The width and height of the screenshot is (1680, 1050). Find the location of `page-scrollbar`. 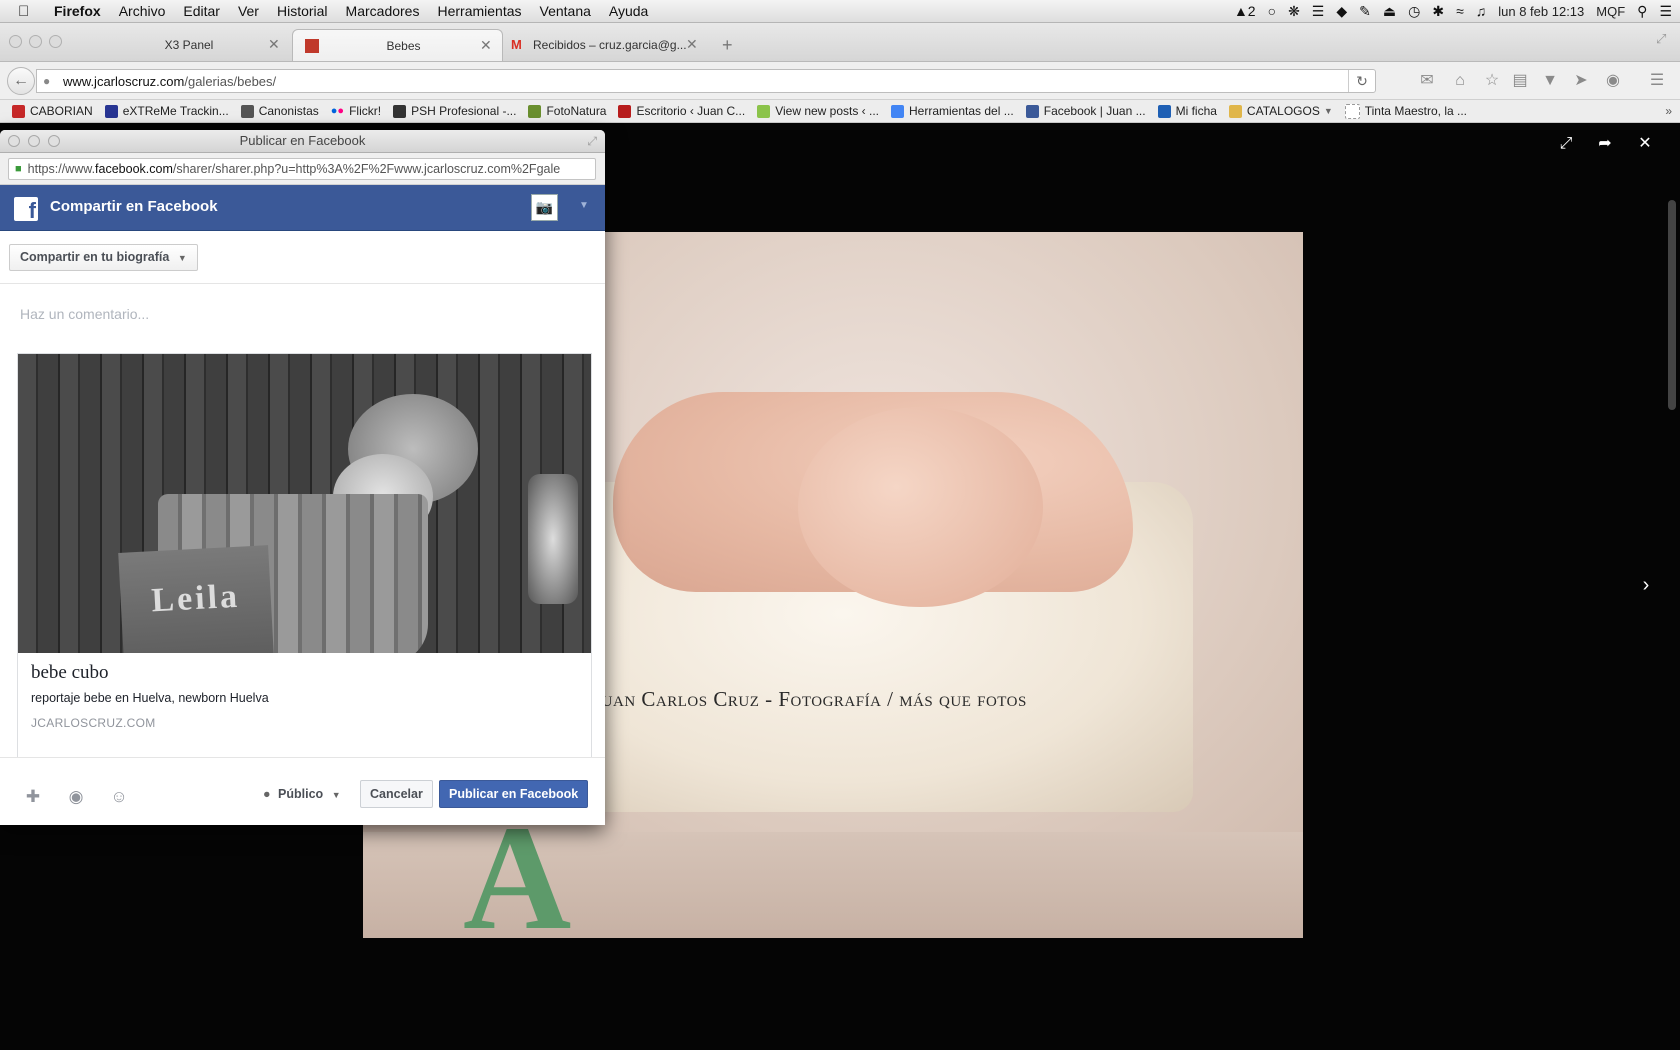

page-scrollbar is located at coordinates (1672, 305).